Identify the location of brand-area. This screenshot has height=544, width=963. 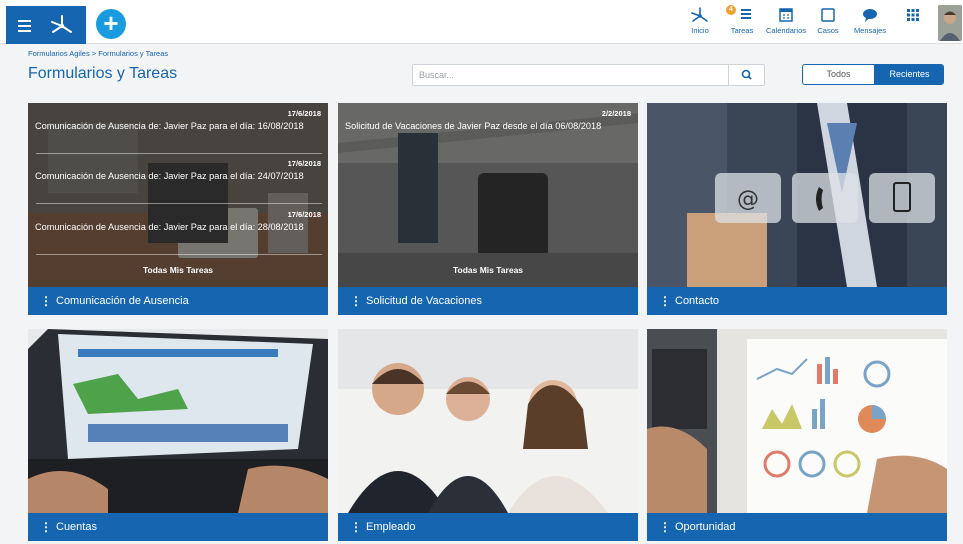
(46, 25).